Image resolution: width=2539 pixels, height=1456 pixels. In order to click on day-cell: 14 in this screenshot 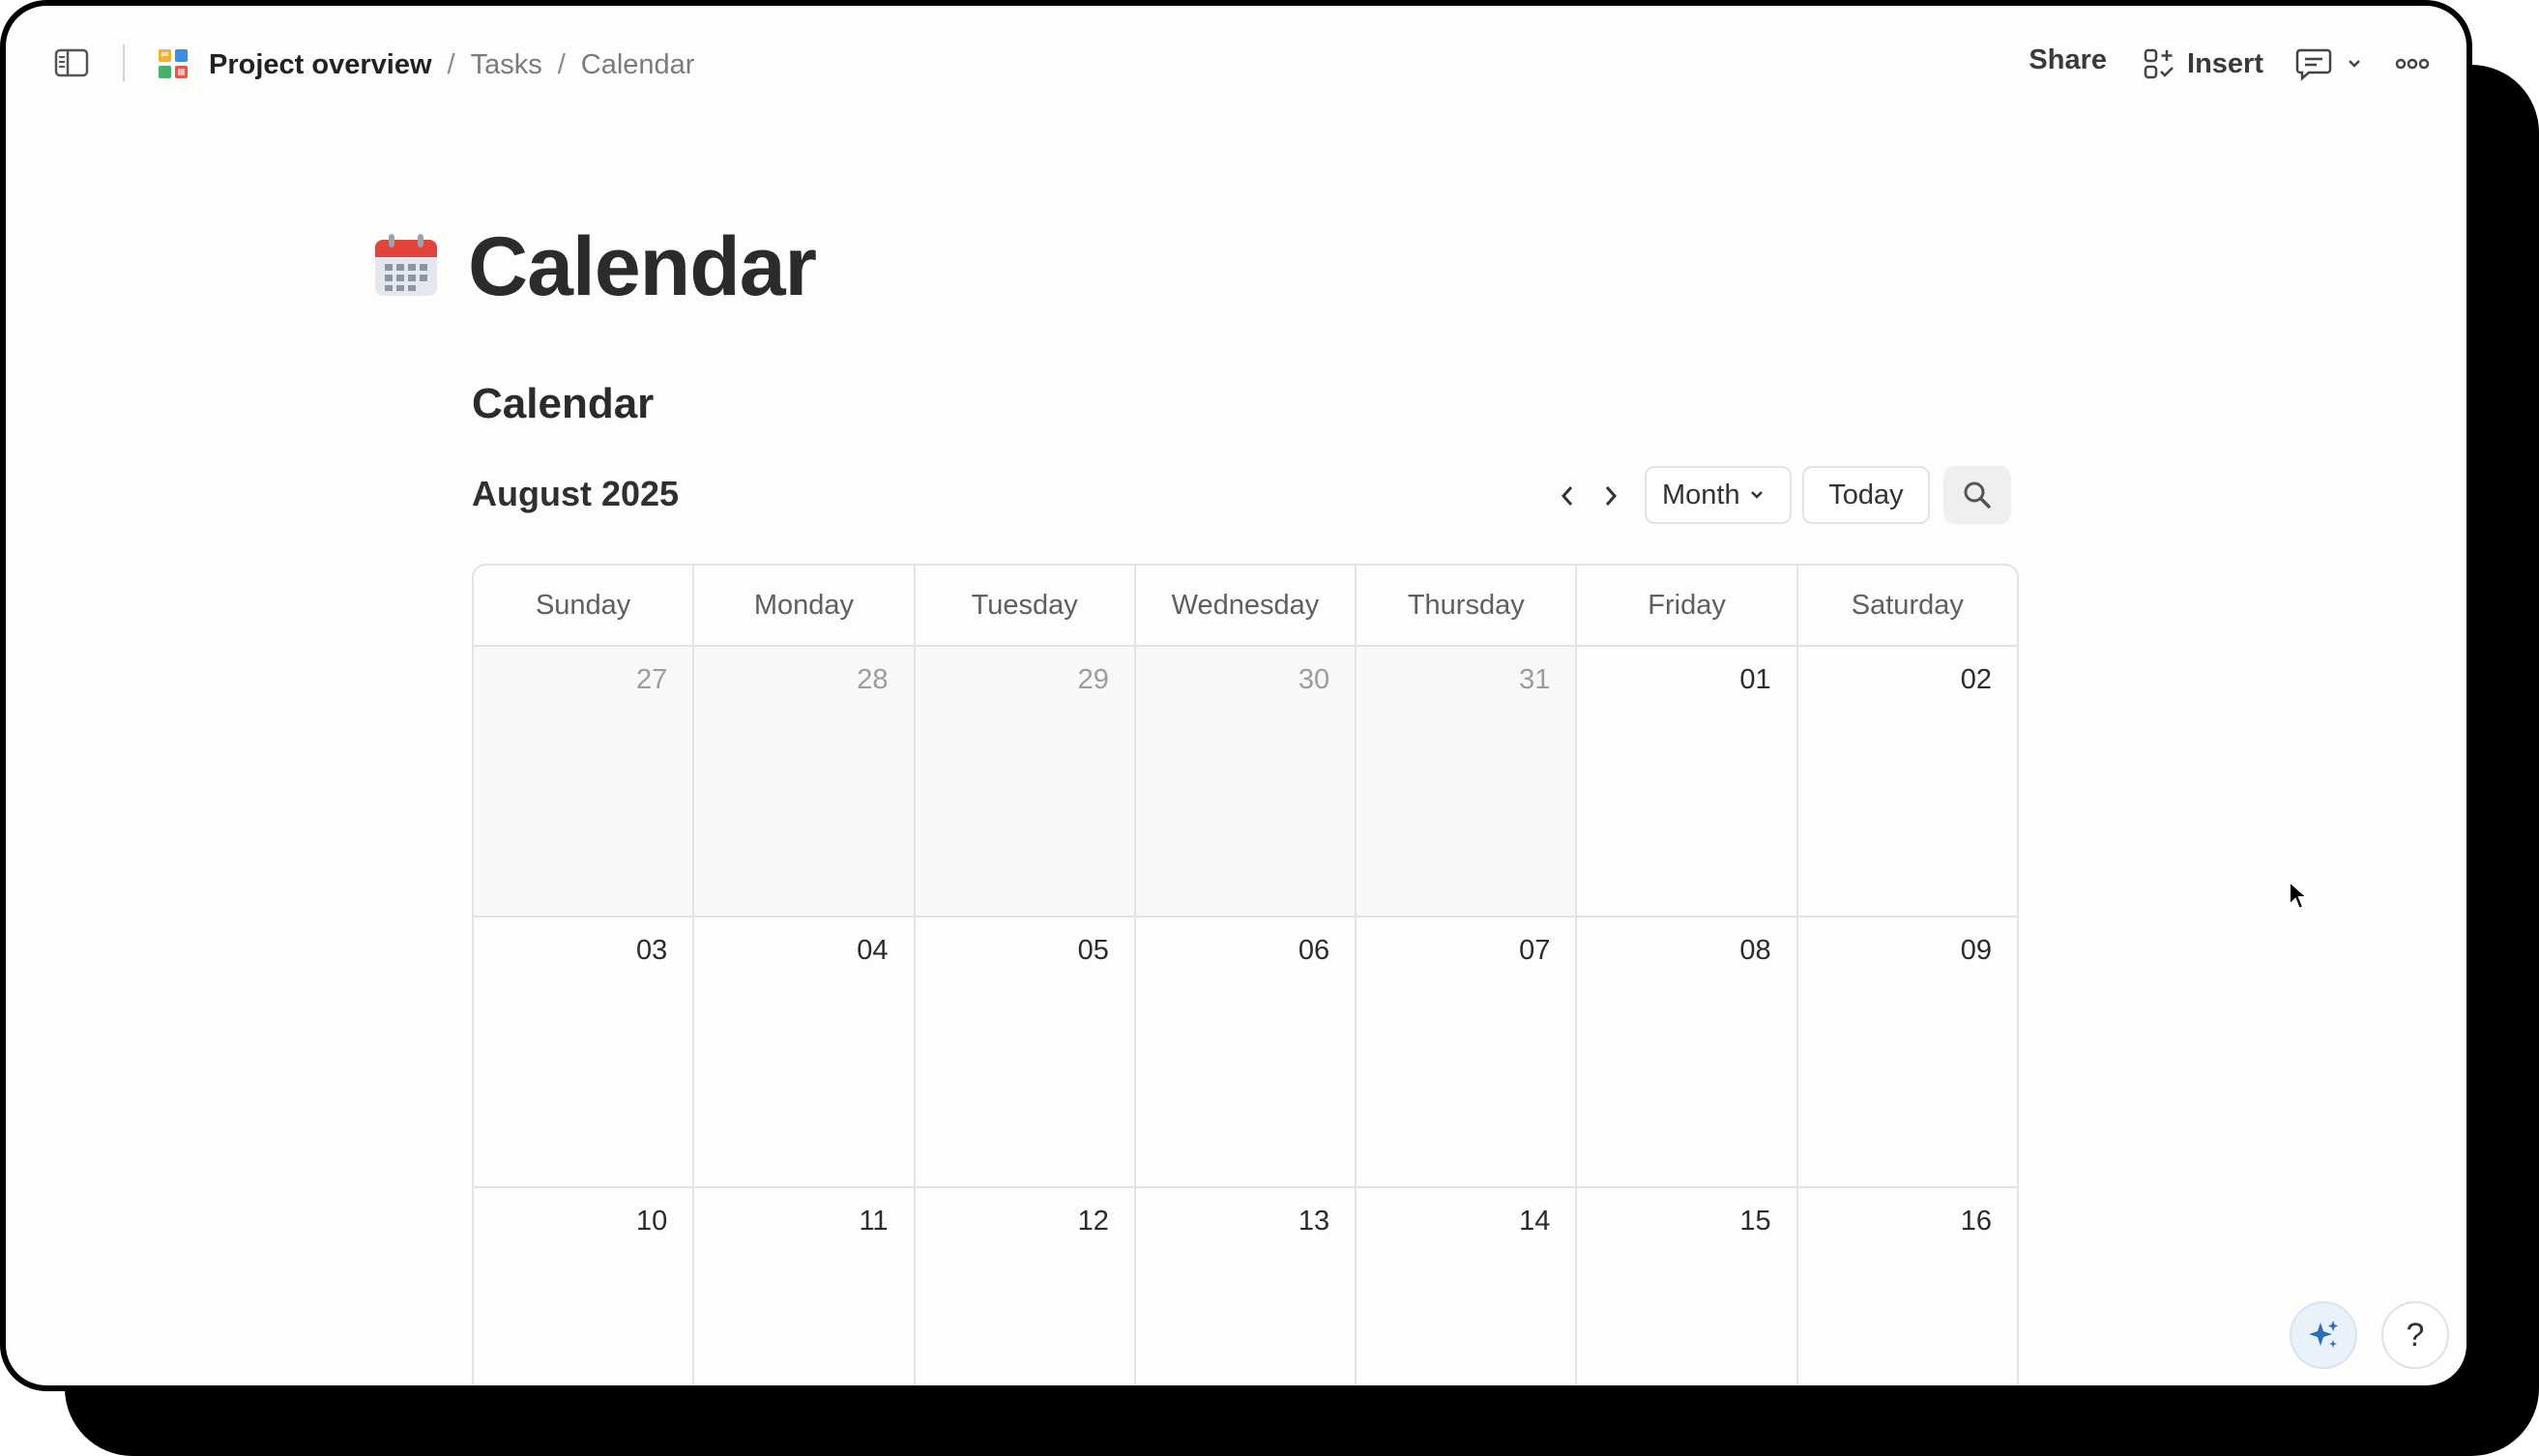, I will do `click(1467, 1287)`.